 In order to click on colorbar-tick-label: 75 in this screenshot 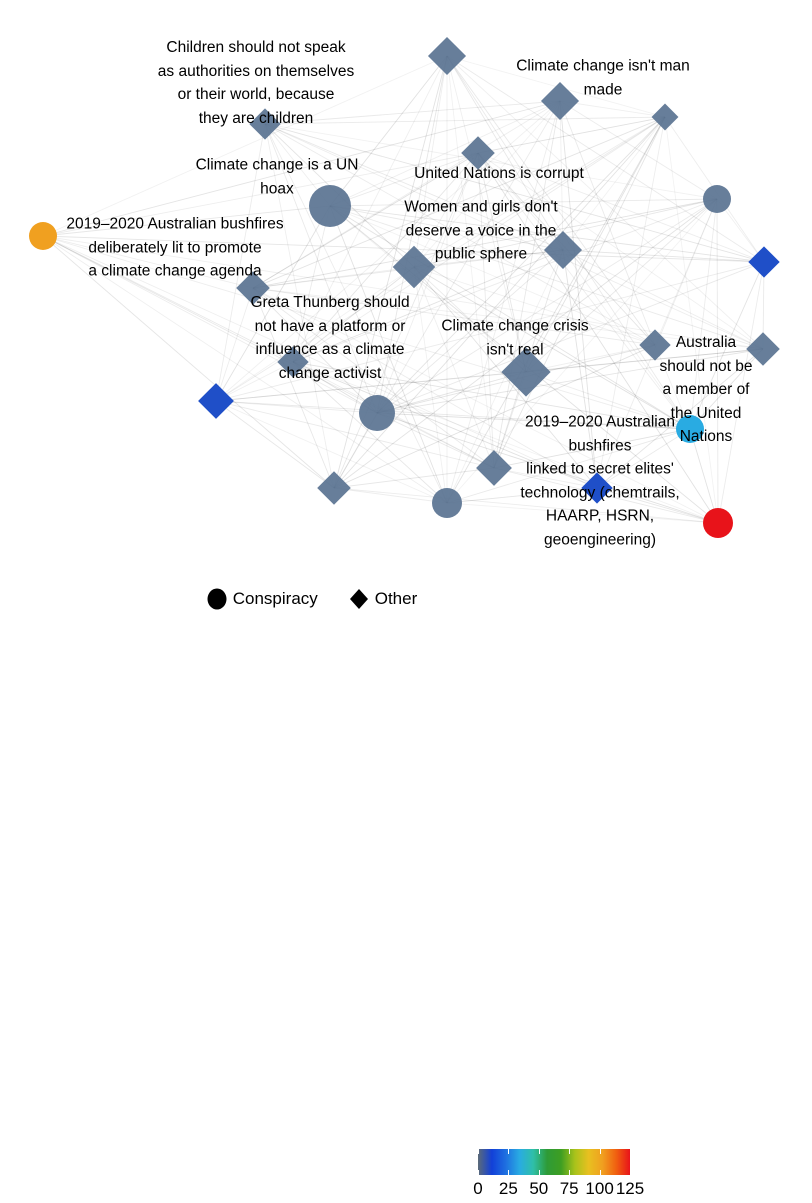, I will do `click(569, 1188)`.